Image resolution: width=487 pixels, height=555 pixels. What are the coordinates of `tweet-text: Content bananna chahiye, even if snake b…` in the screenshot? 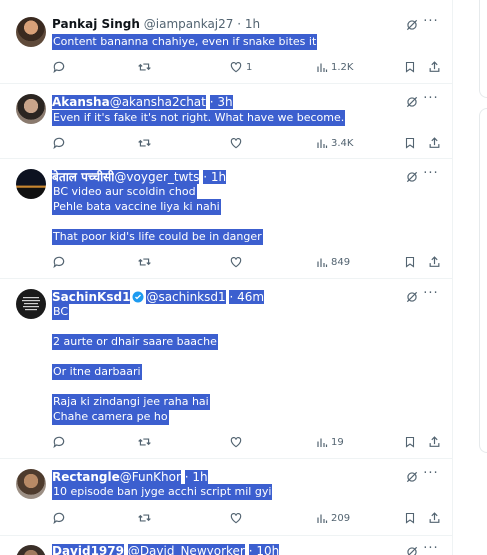 It's located at (185, 42).